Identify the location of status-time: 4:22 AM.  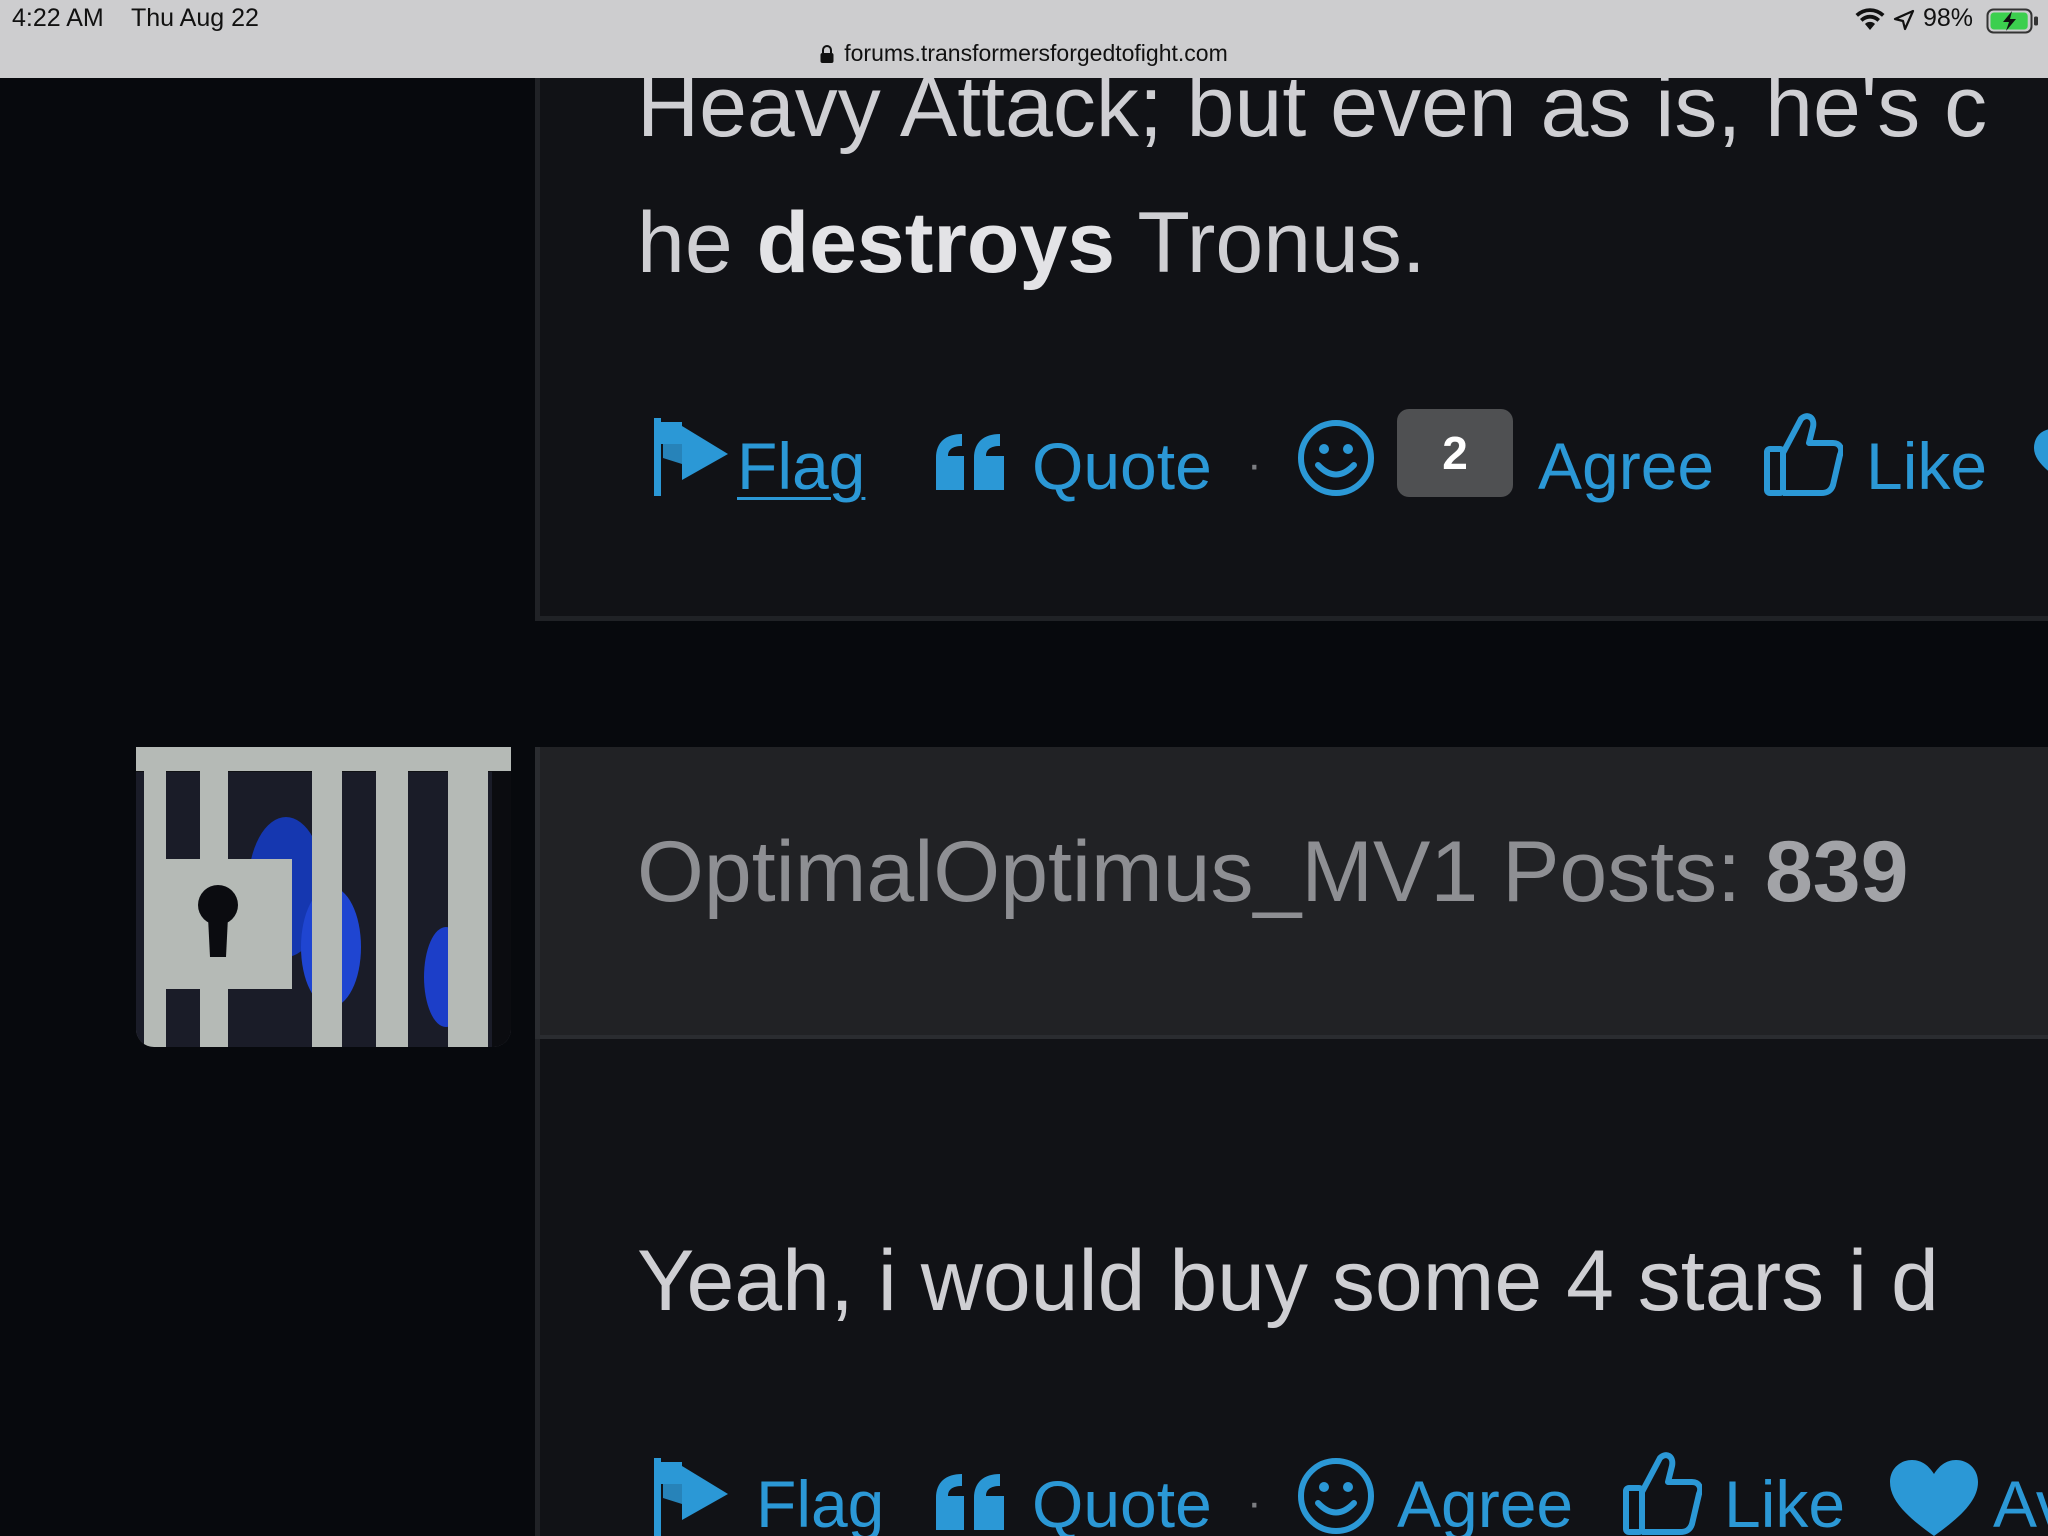
(58, 18).